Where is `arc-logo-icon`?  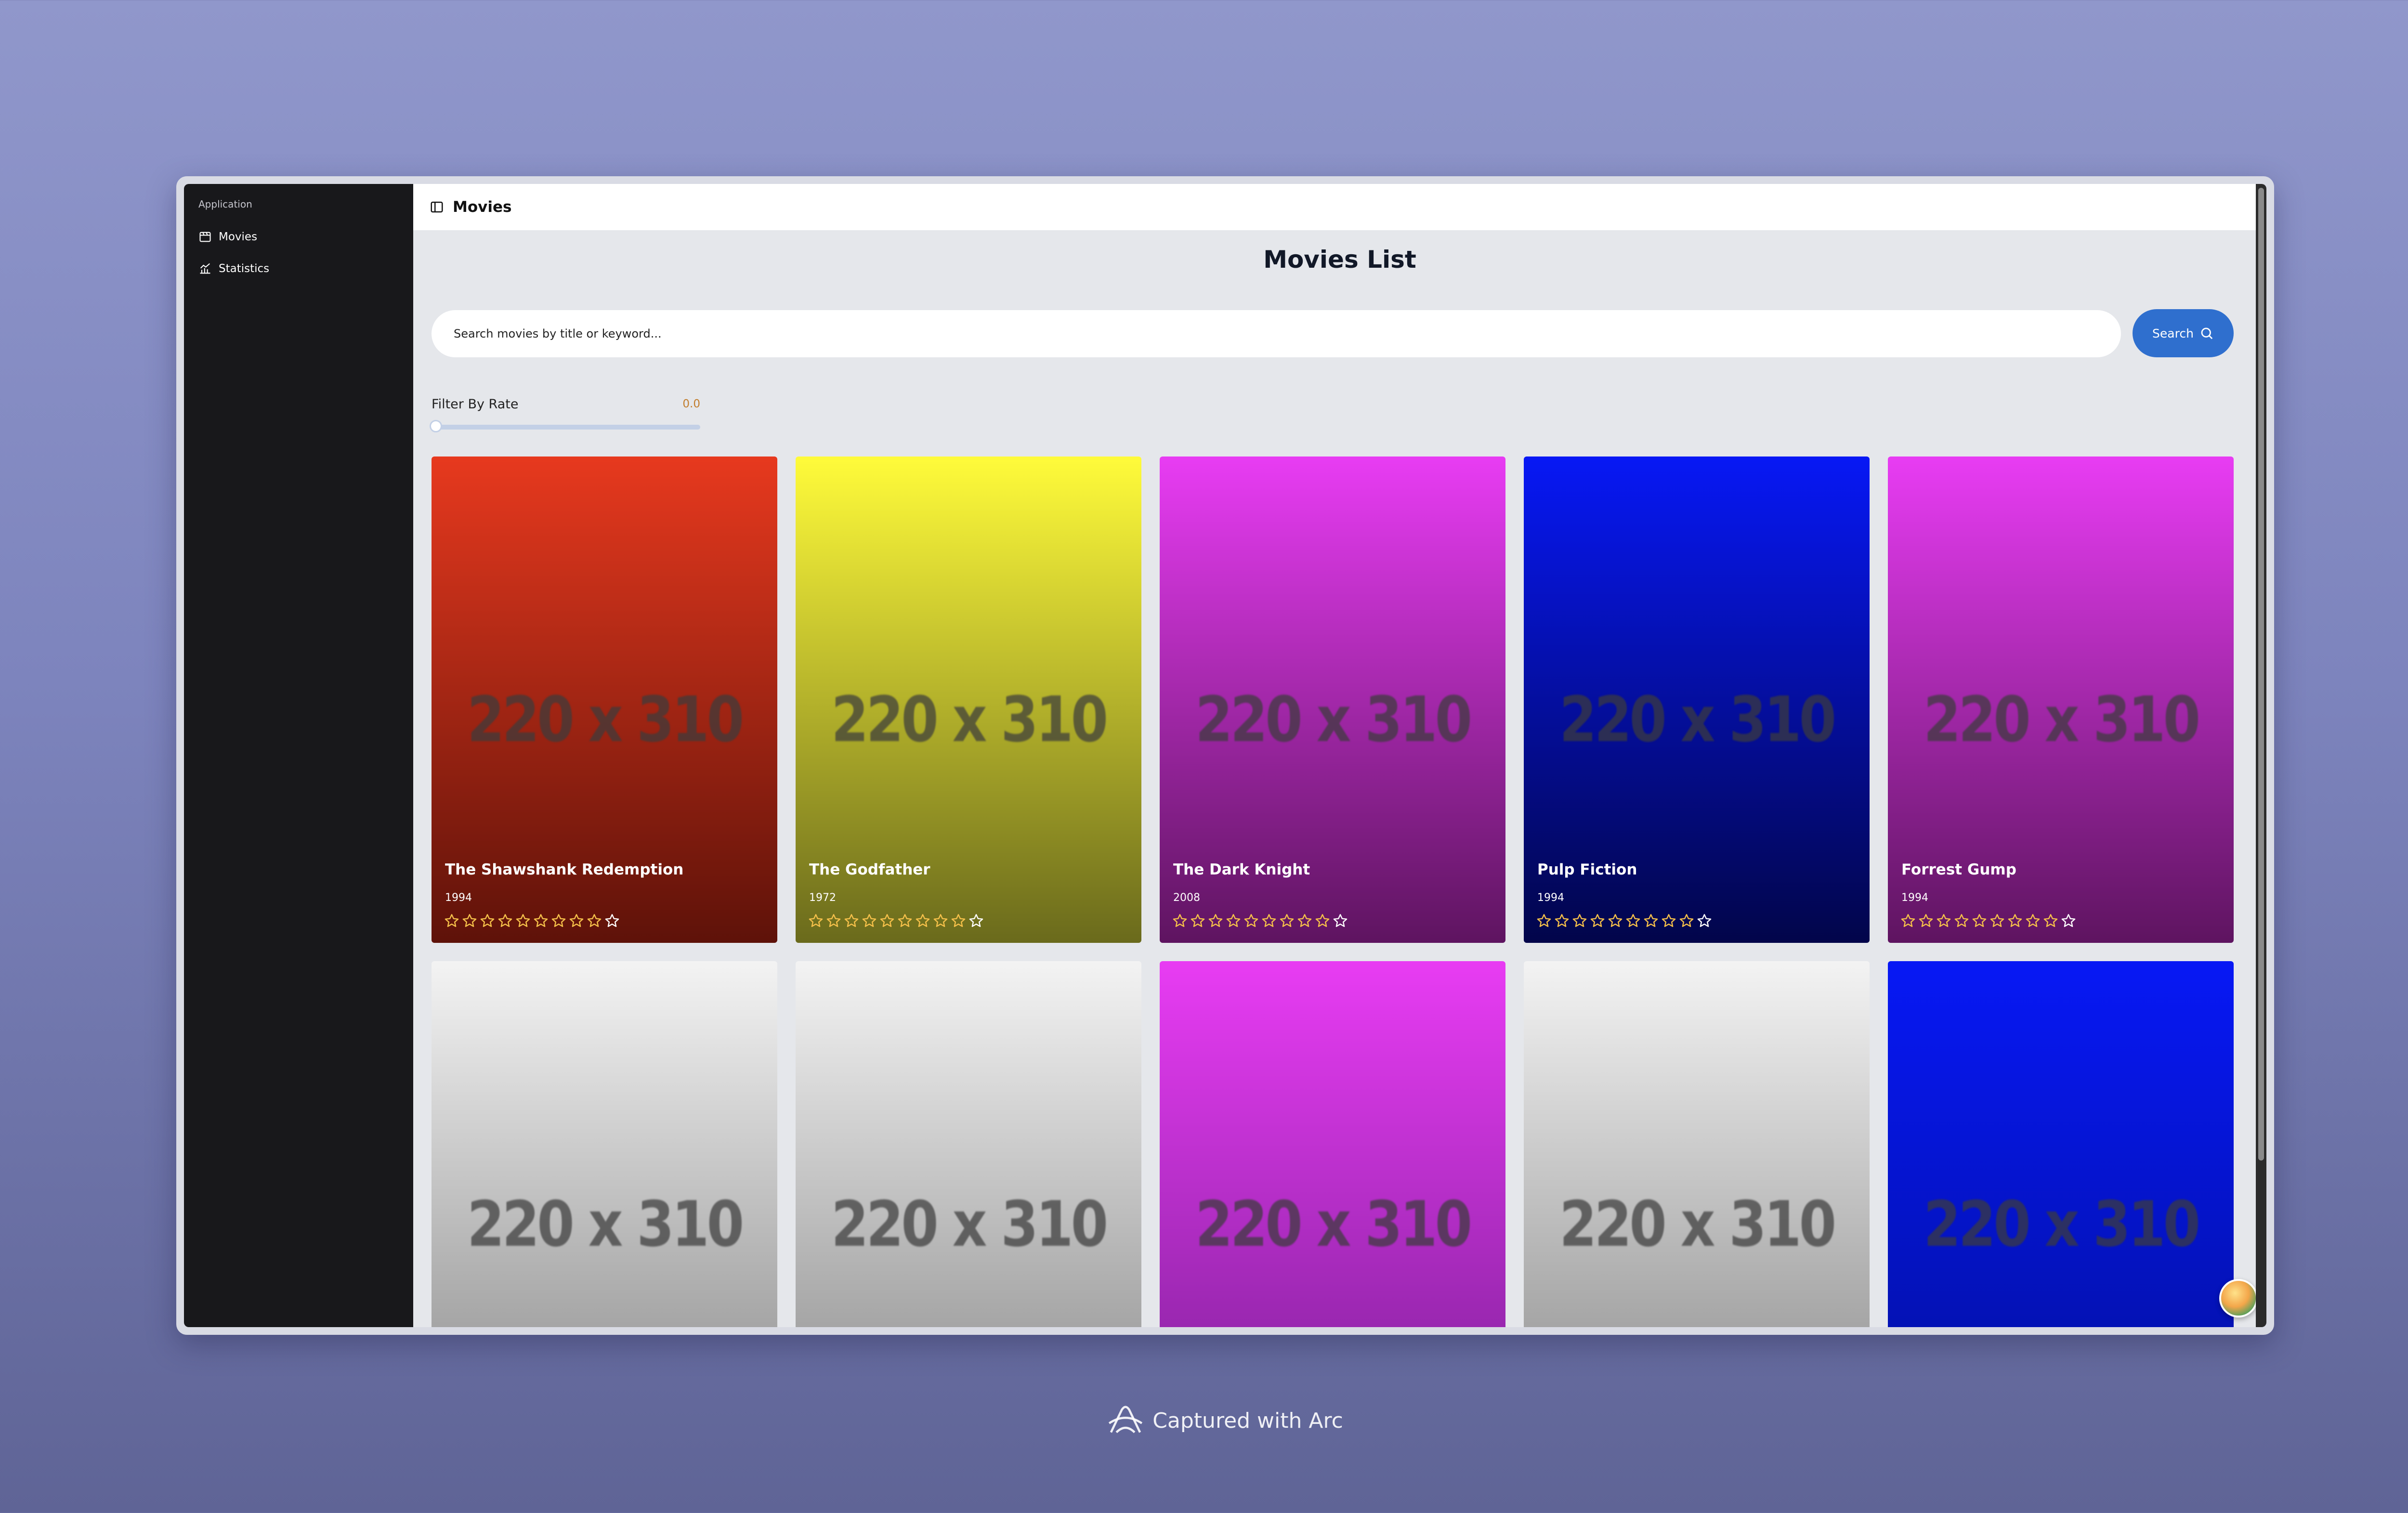
arc-logo-icon is located at coordinates (1126, 1420).